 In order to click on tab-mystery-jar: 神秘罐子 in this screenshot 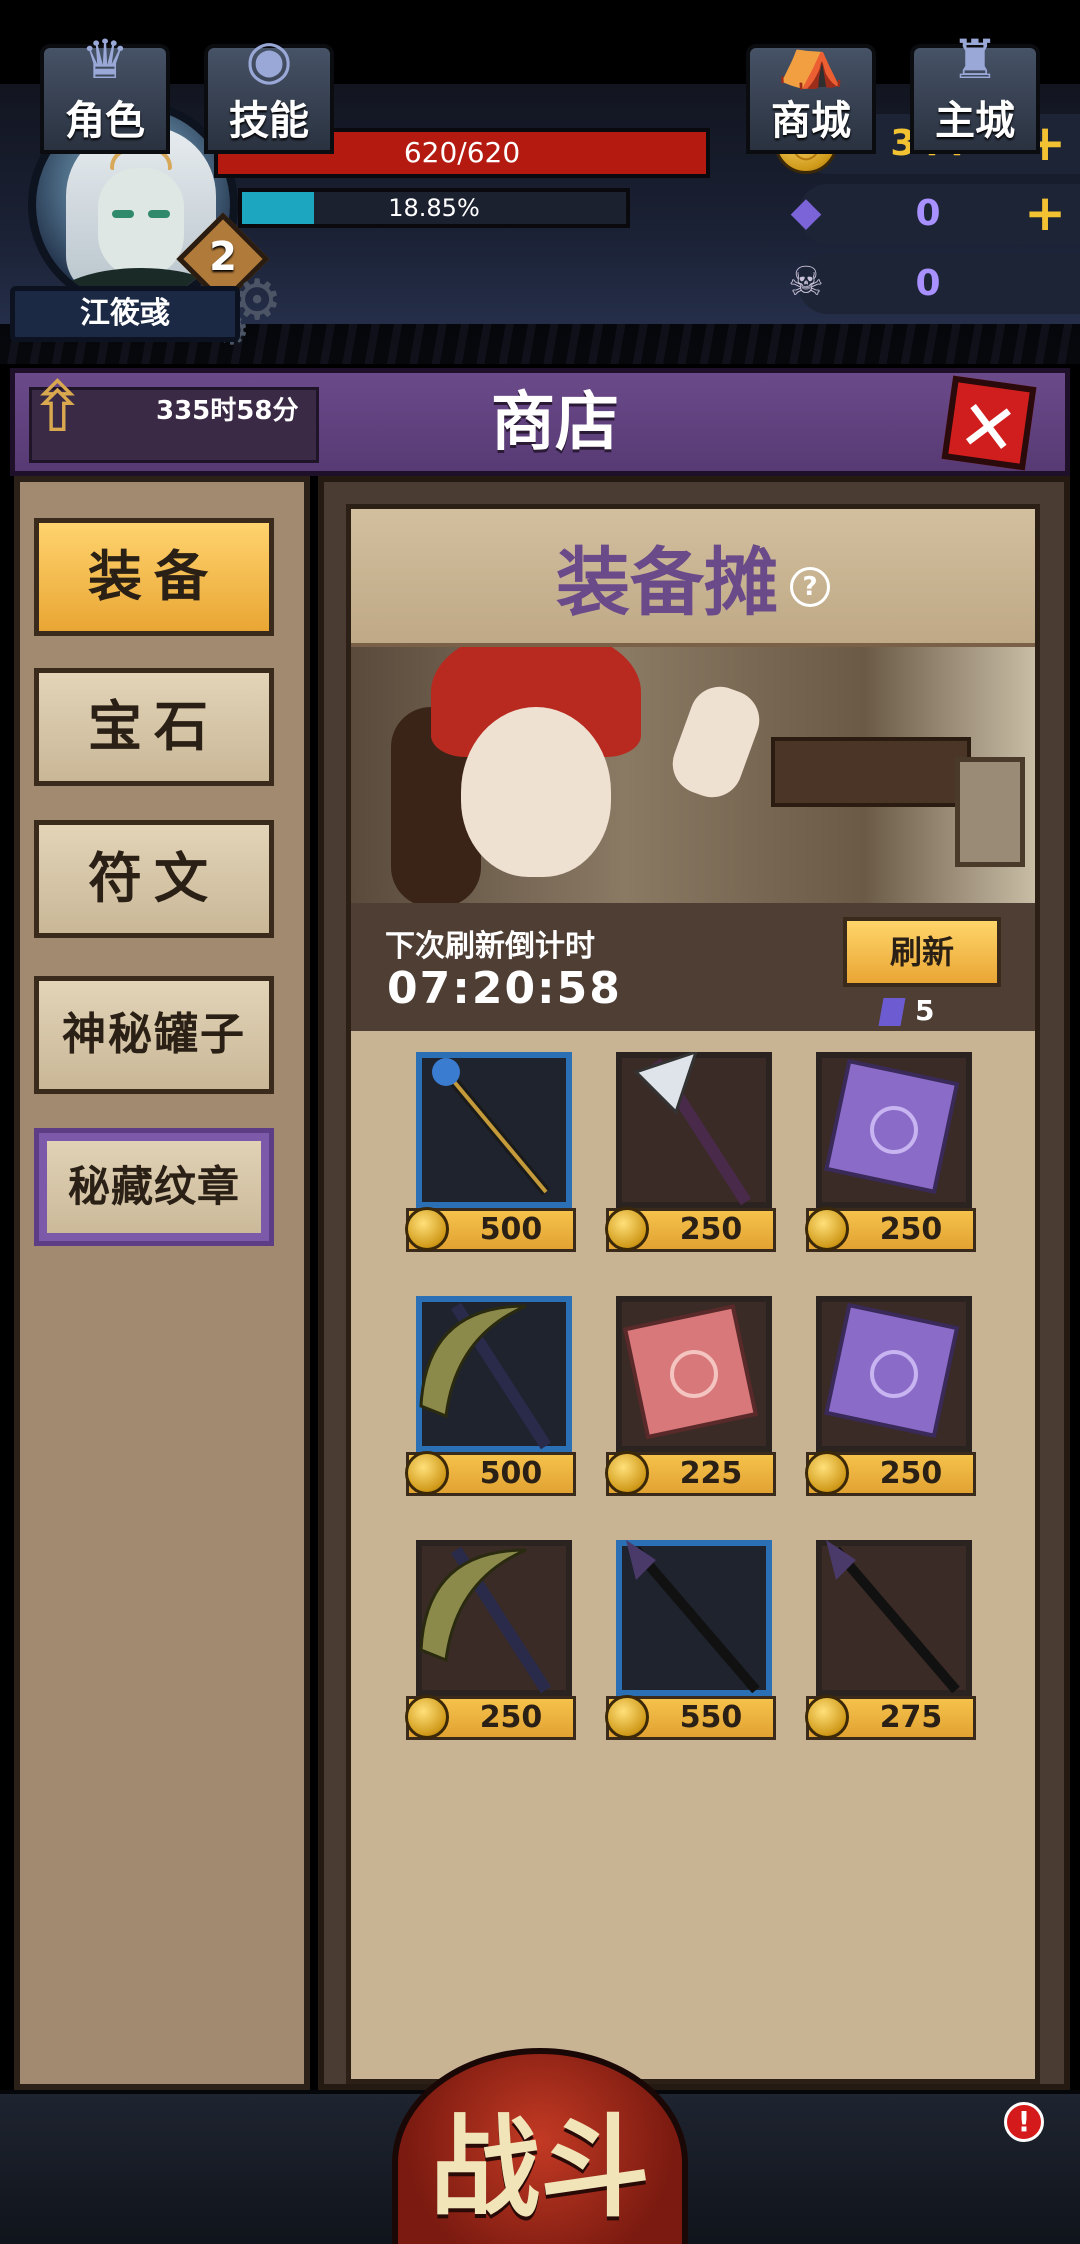, I will do `click(154, 1035)`.